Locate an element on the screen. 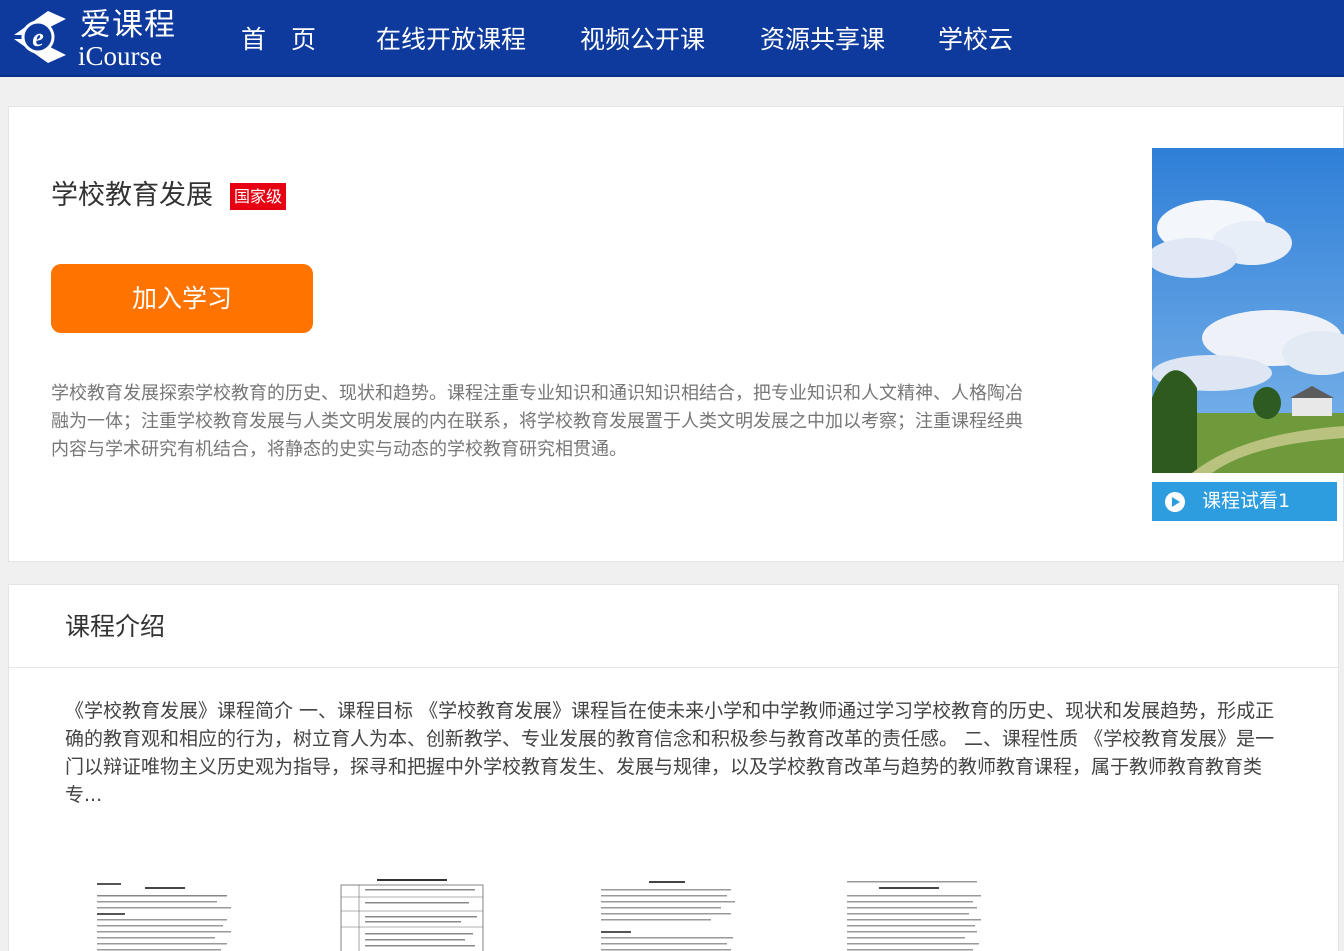  logo-text-cn: 爱课程 is located at coordinates (128, 25).